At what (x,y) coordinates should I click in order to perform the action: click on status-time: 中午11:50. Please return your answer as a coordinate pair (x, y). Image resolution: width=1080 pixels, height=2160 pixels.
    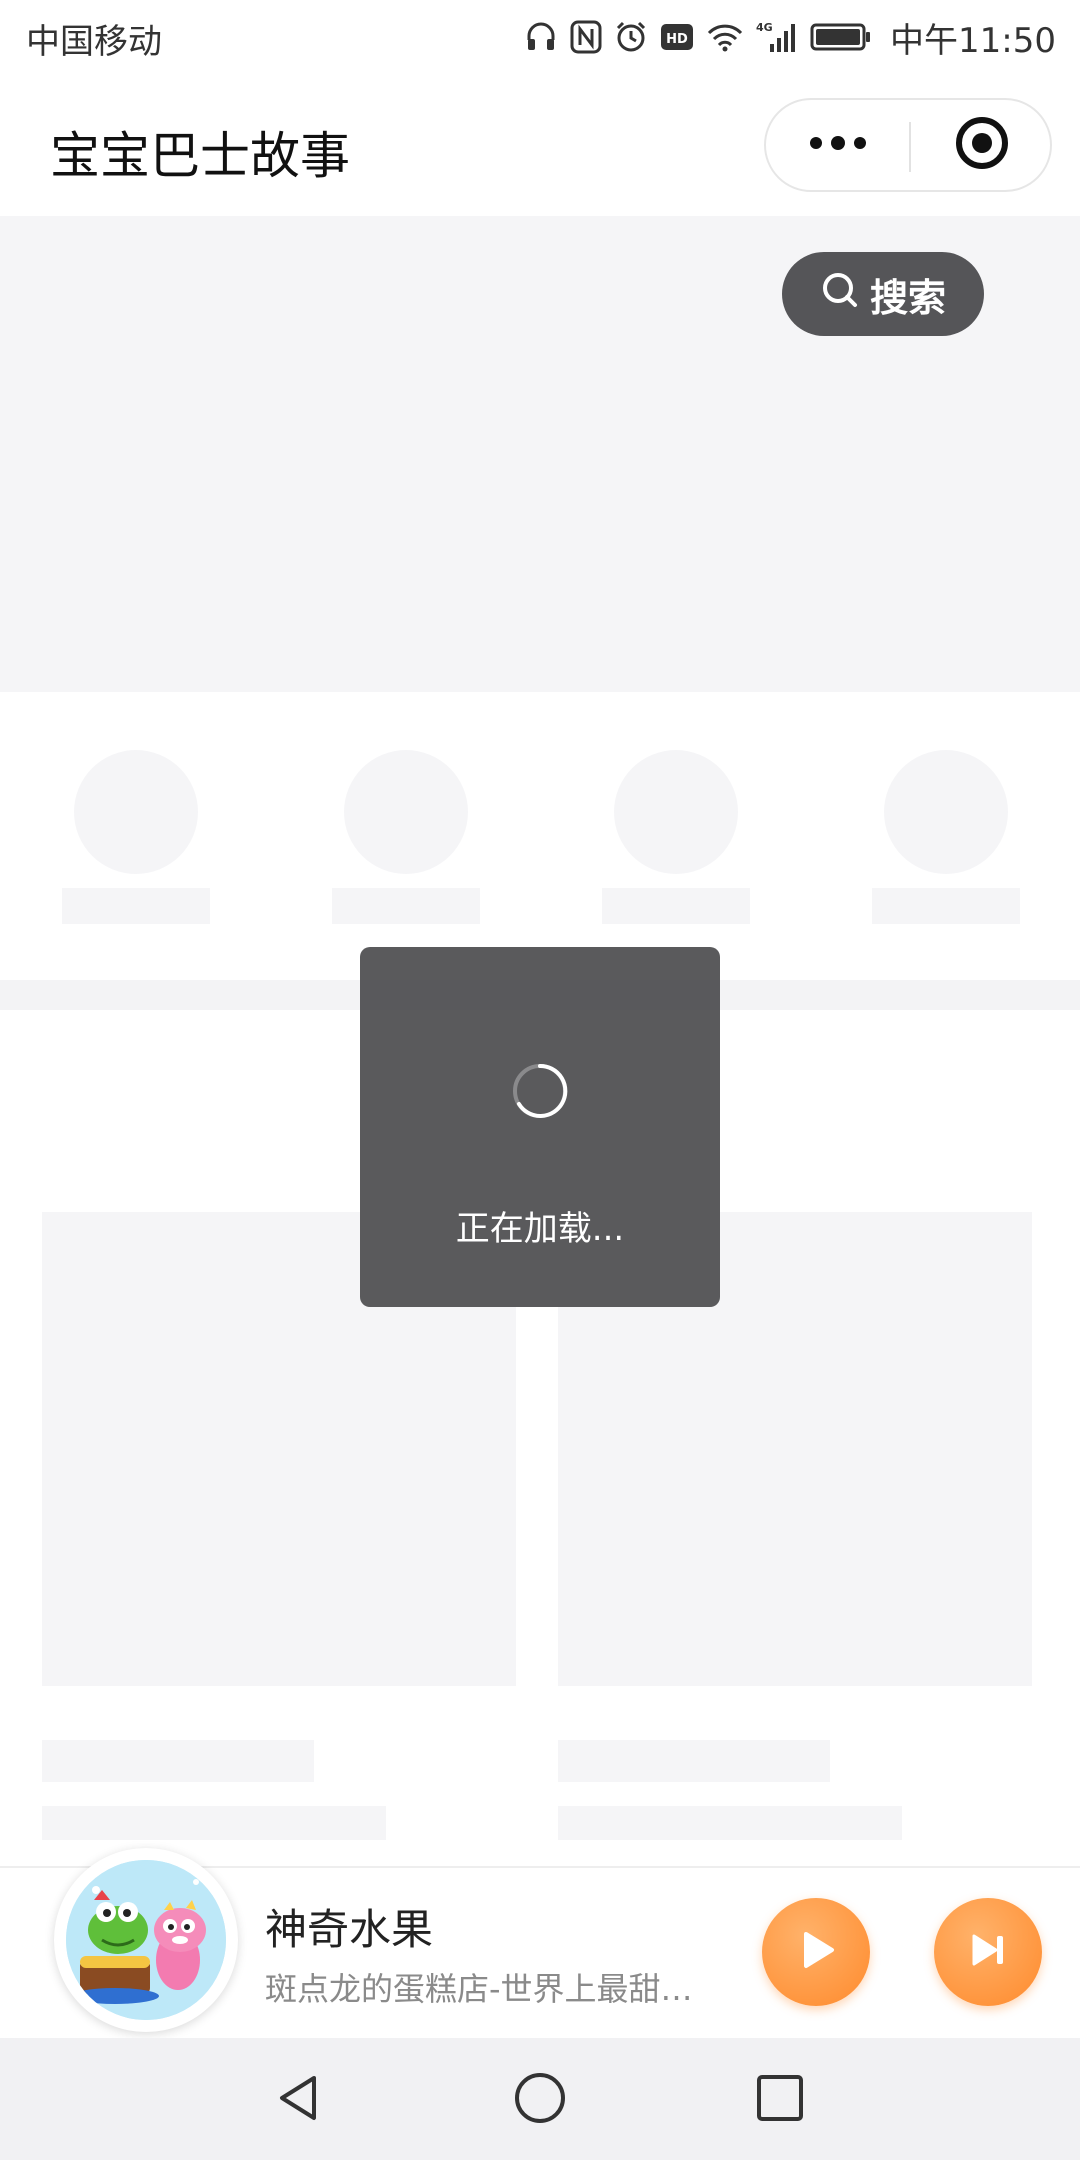
    Looking at the image, I should click on (973, 40).